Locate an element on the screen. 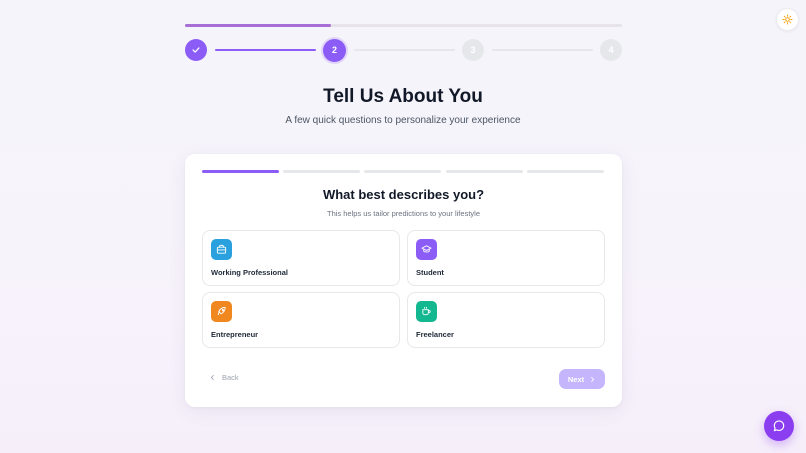 This screenshot has height=453, width=806. step-3-label: 3 is located at coordinates (473, 50).